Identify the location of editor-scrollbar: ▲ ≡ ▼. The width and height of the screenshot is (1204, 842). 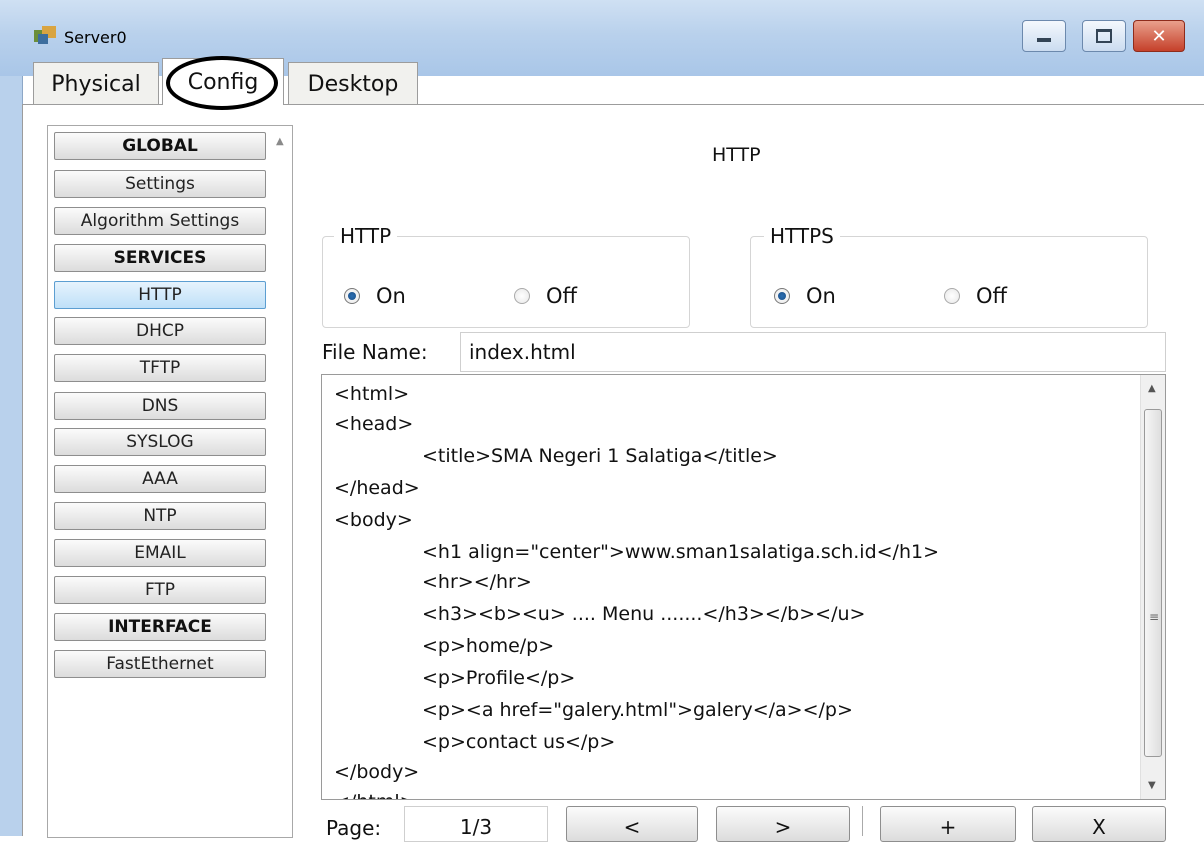
(1152, 587).